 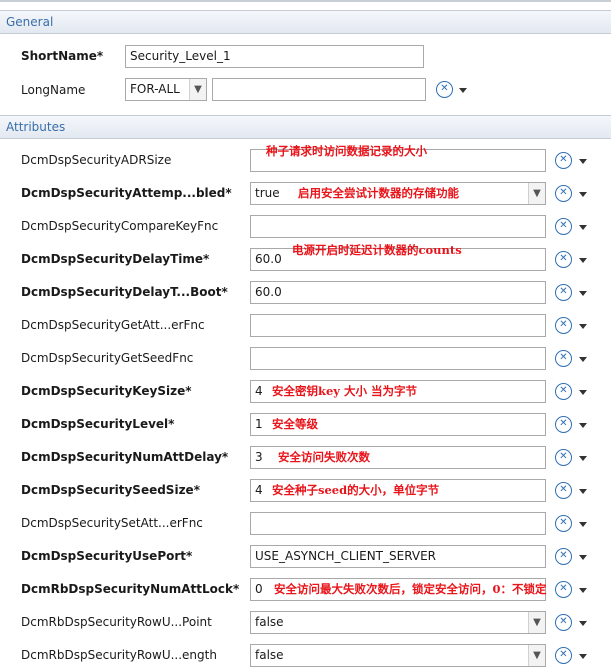 I want to click on annotation-note: 安全等级, so click(x=295, y=424).